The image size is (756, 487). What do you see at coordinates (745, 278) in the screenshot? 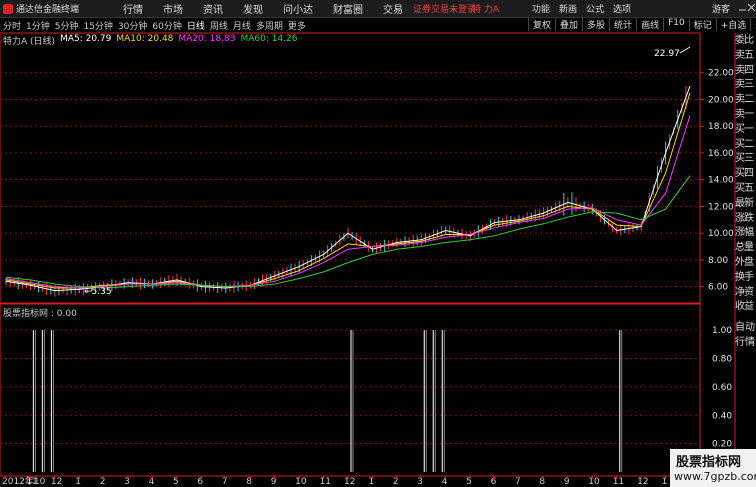
I see `sidebar-item: 换手` at bounding box center [745, 278].